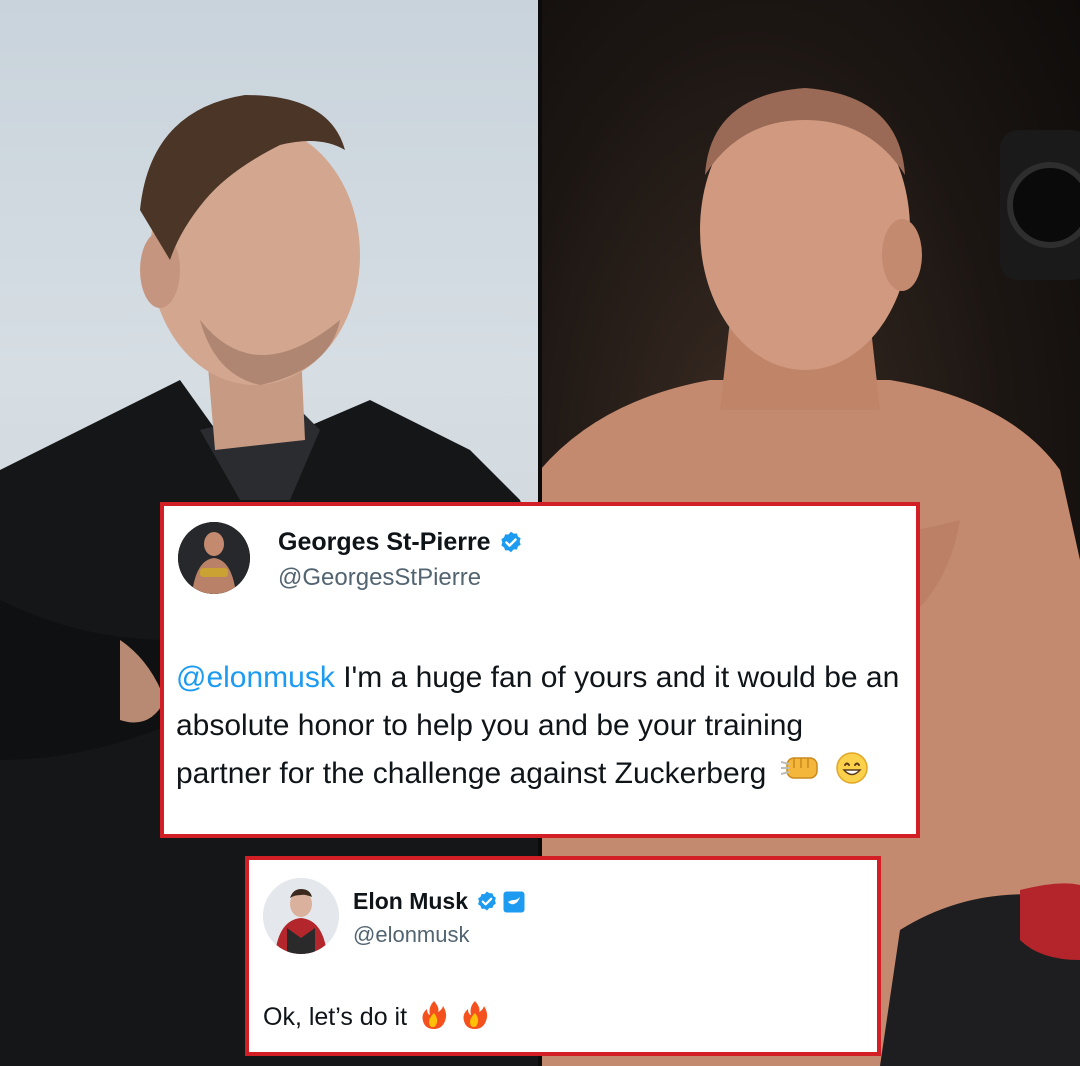 The height and width of the screenshot is (1066, 1080). I want to click on author-handle: @elonmusk, so click(411, 935).